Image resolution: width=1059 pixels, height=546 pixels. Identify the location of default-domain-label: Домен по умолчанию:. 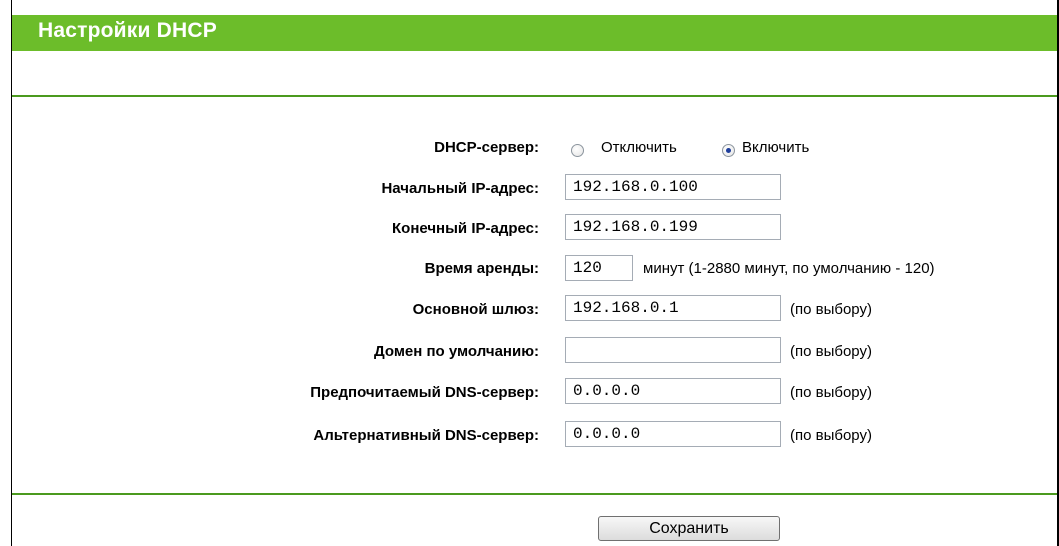
(456, 351).